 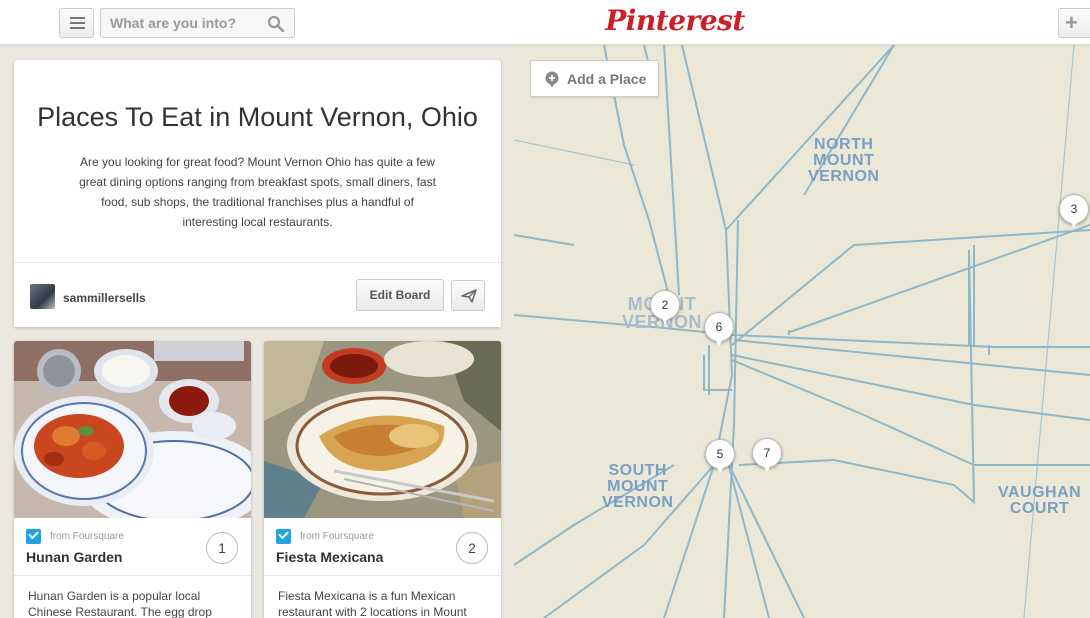 I want to click on map-marker: 6, so click(x=719, y=329).